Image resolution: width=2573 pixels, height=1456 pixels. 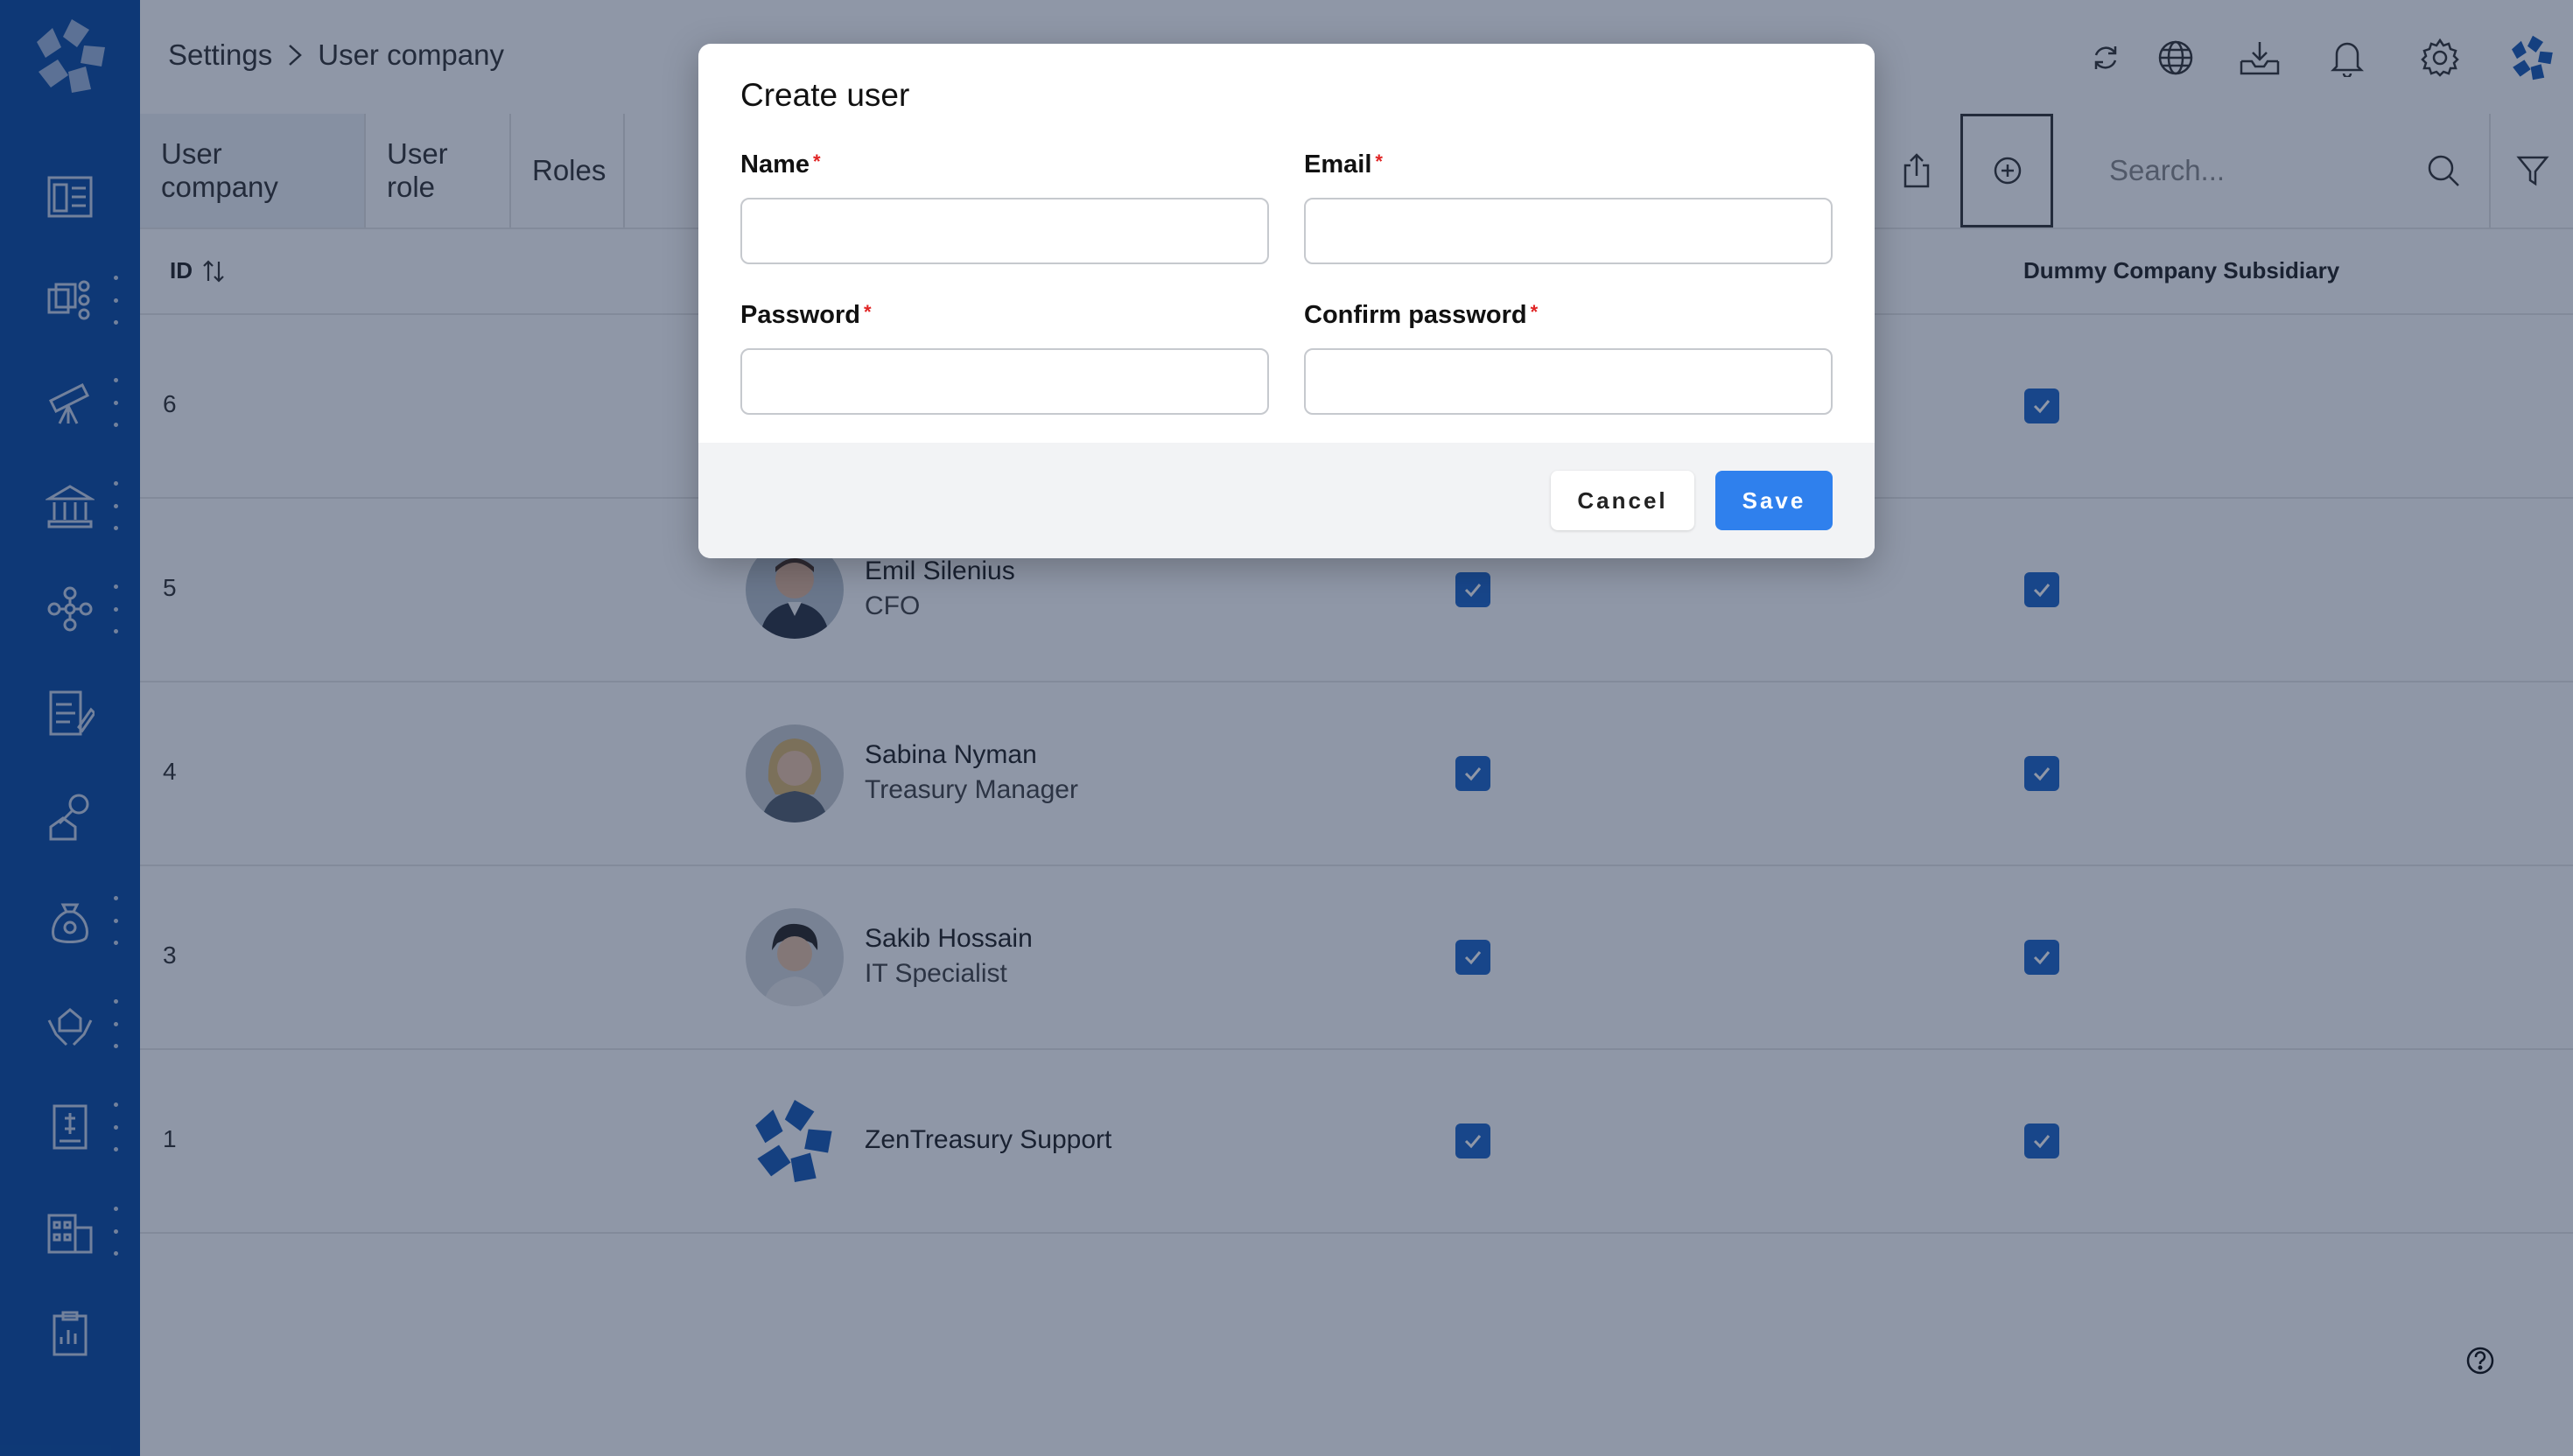 I want to click on confirm-password-label-text: Confirm password, so click(x=1415, y=315).